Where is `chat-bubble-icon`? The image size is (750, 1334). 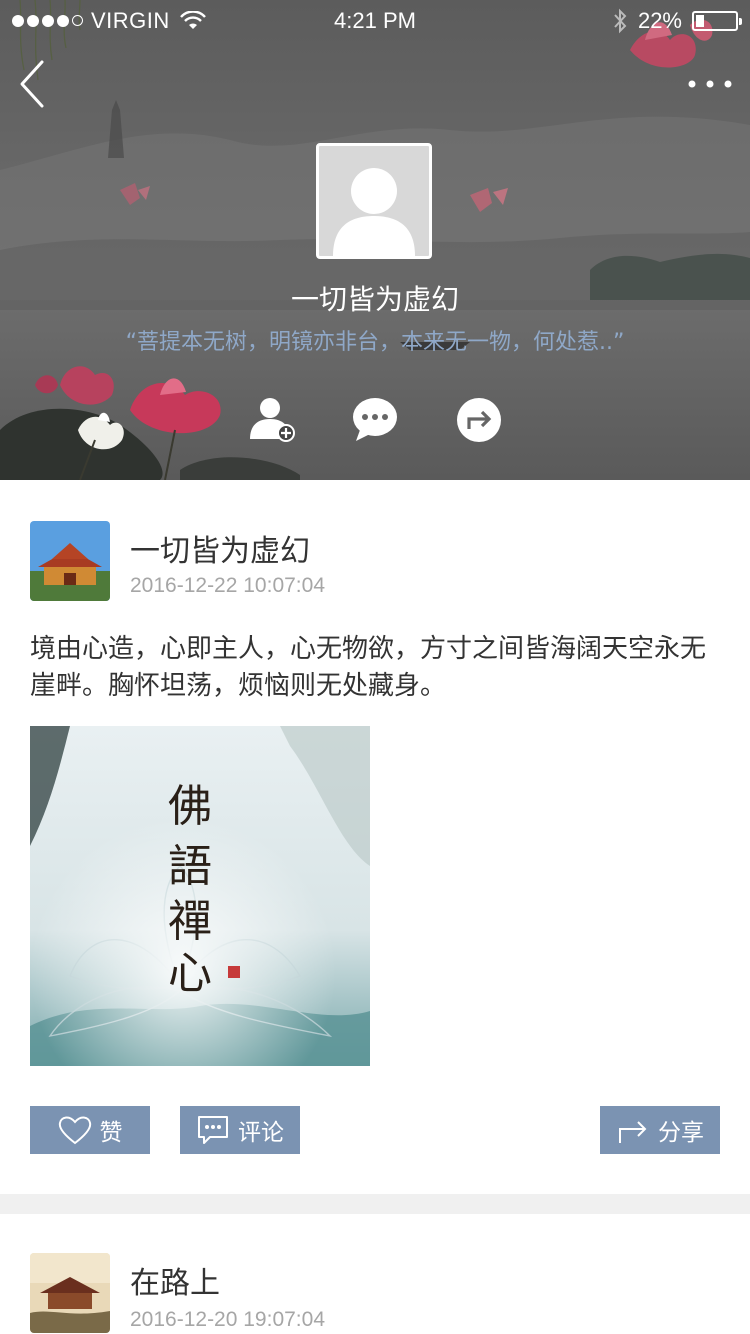 chat-bubble-icon is located at coordinates (375, 419).